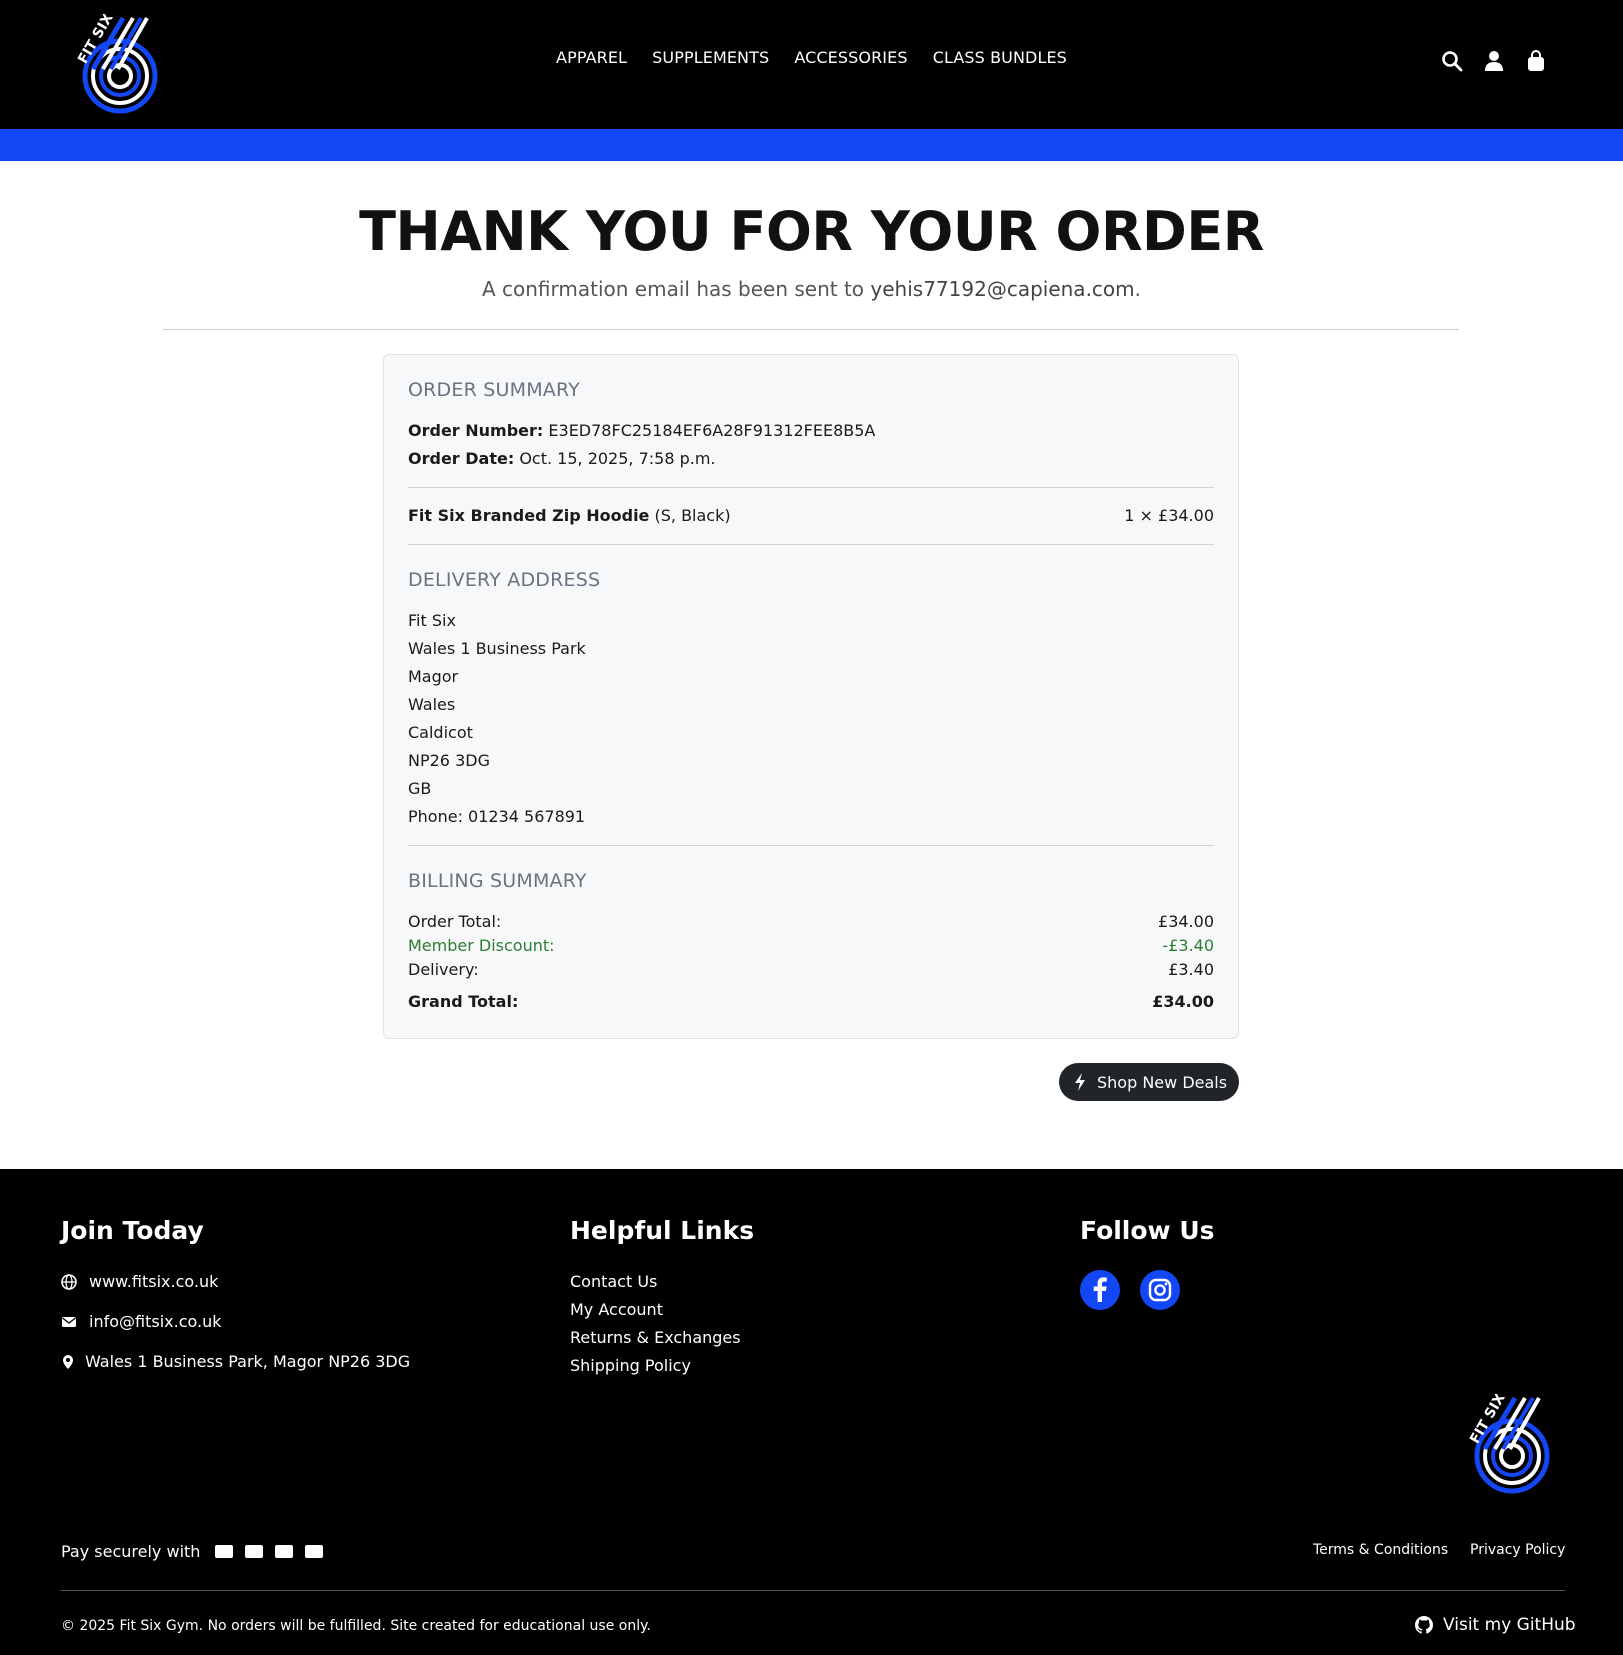 The image size is (1623, 1655). Describe the element at coordinates (662, 1230) in the screenshot. I see `helpful-links-heading: Helpful Links` at that location.